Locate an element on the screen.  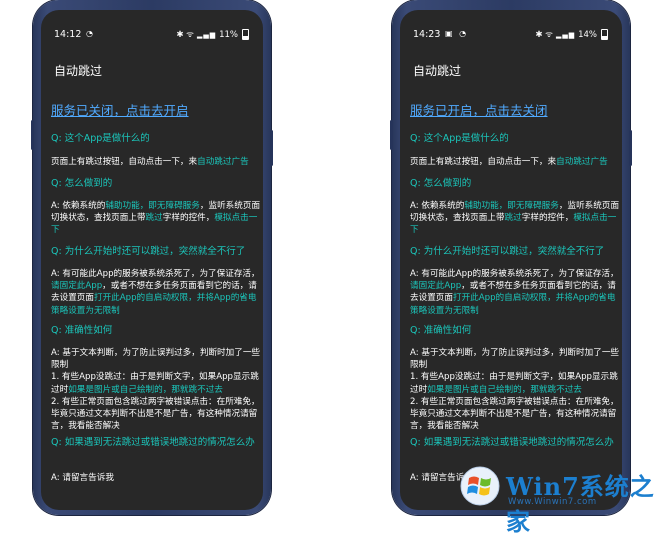
watermark: Win7系统之家 Www.Winwin7.com is located at coordinates (557, 500).